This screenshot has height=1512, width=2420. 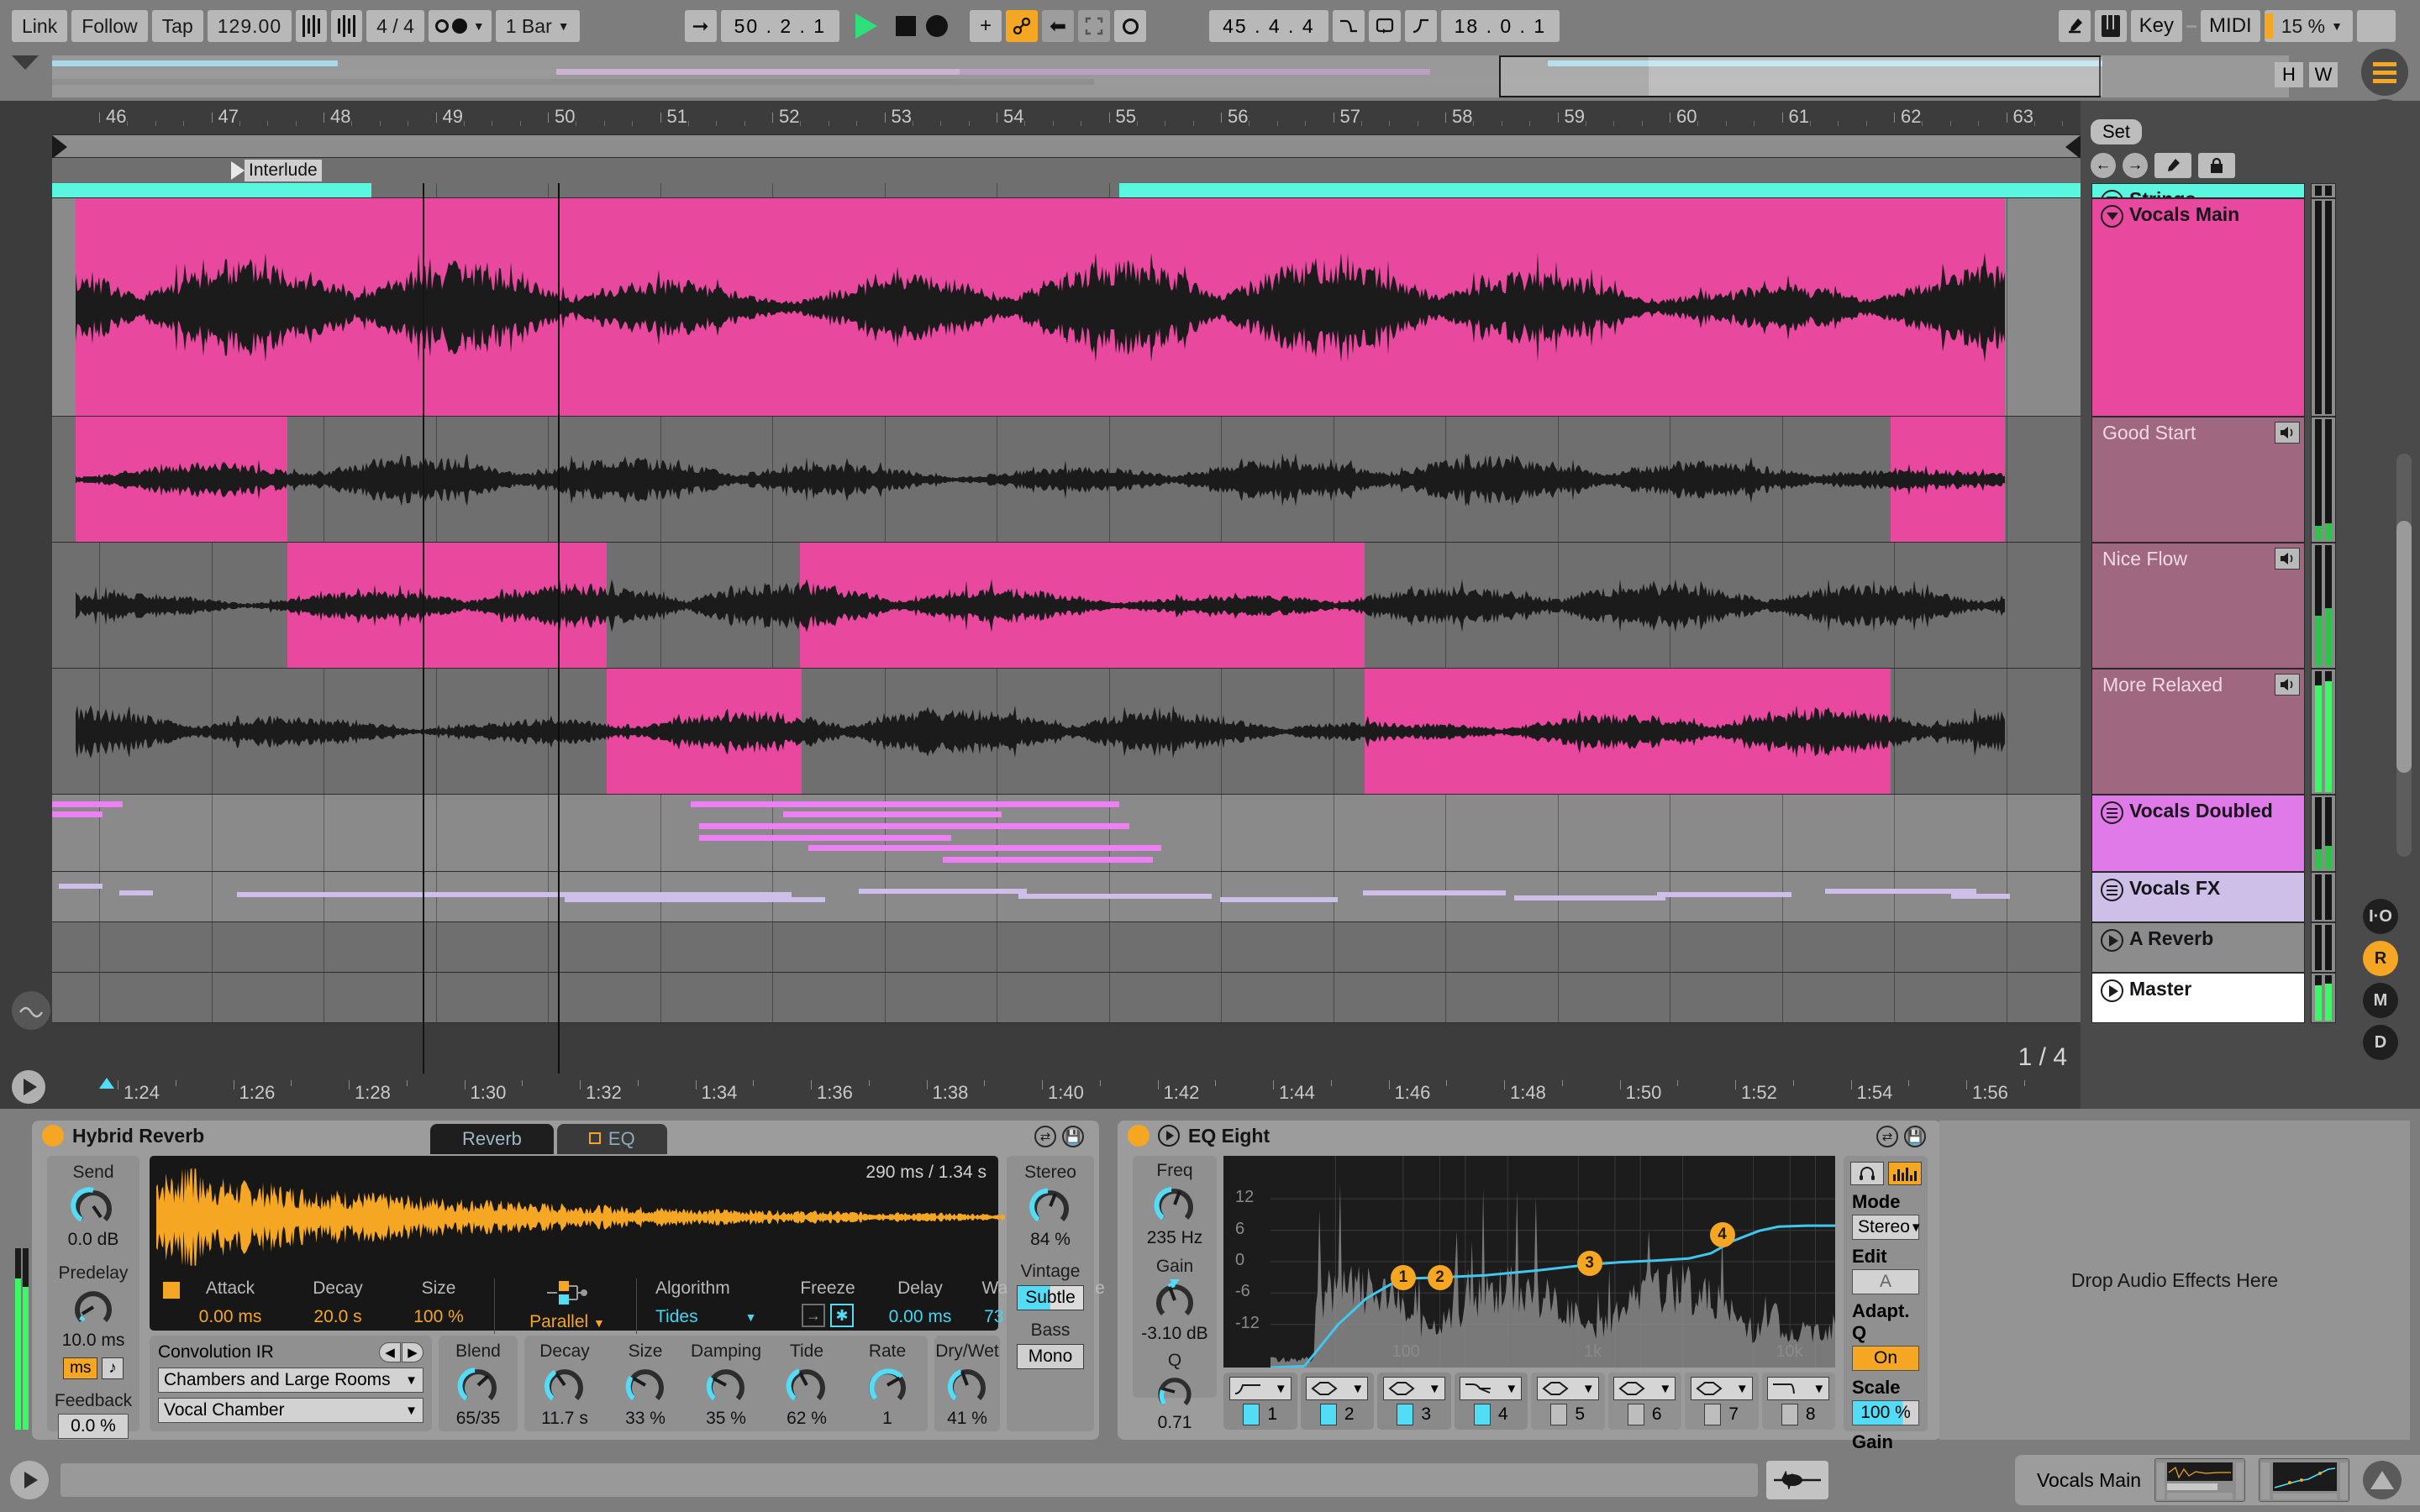 What do you see at coordinates (2381, 1000) in the screenshot?
I see `m-badge: M` at bounding box center [2381, 1000].